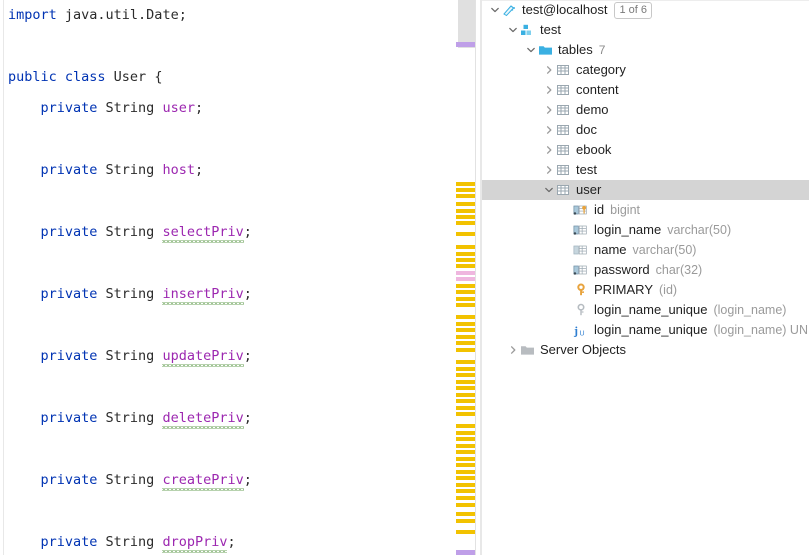  What do you see at coordinates (228, 356) in the screenshot?
I see `code-line: private String updatePriv;` at bounding box center [228, 356].